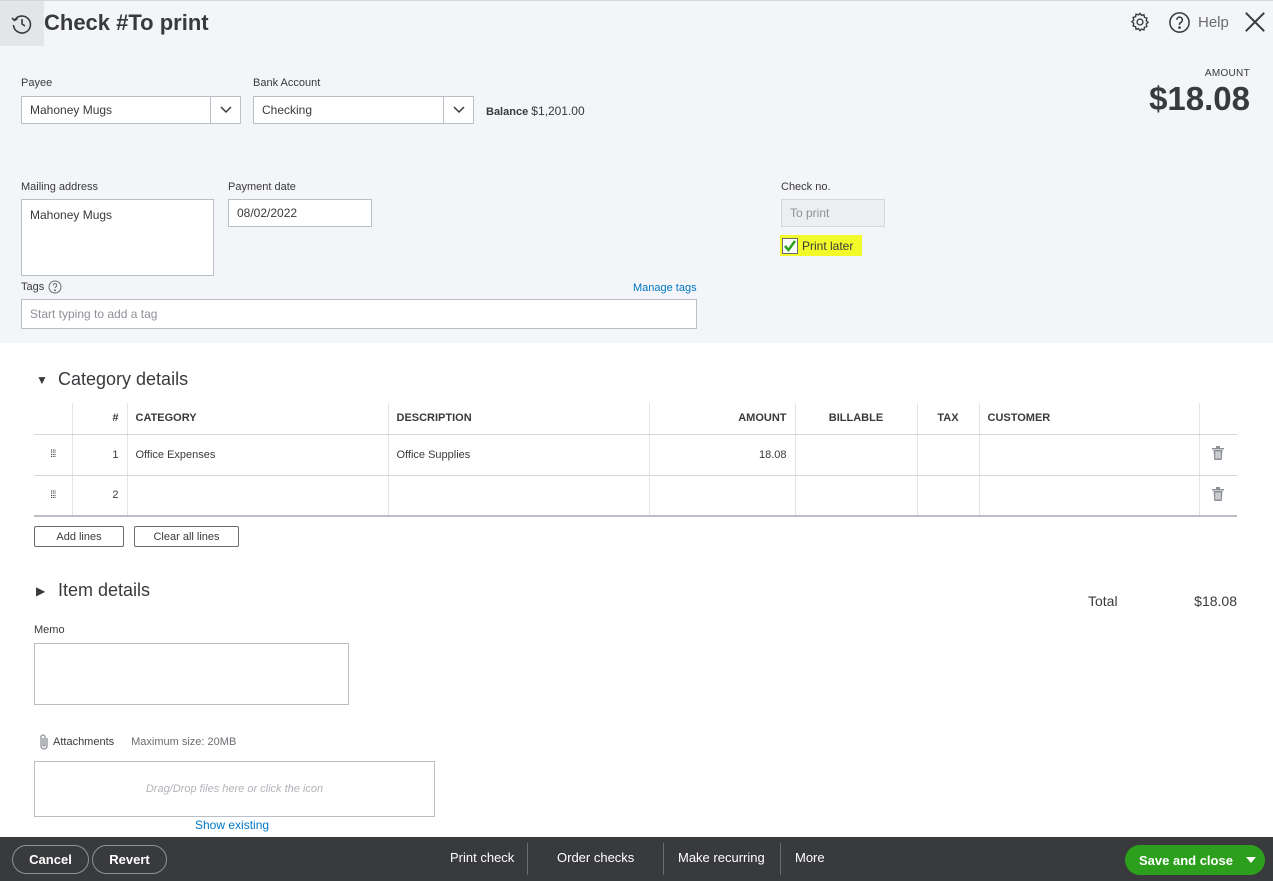 Image resolution: width=1273 pixels, height=881 pixels. I want to click on triangle-right-icon: ▶, so click(41, 590).